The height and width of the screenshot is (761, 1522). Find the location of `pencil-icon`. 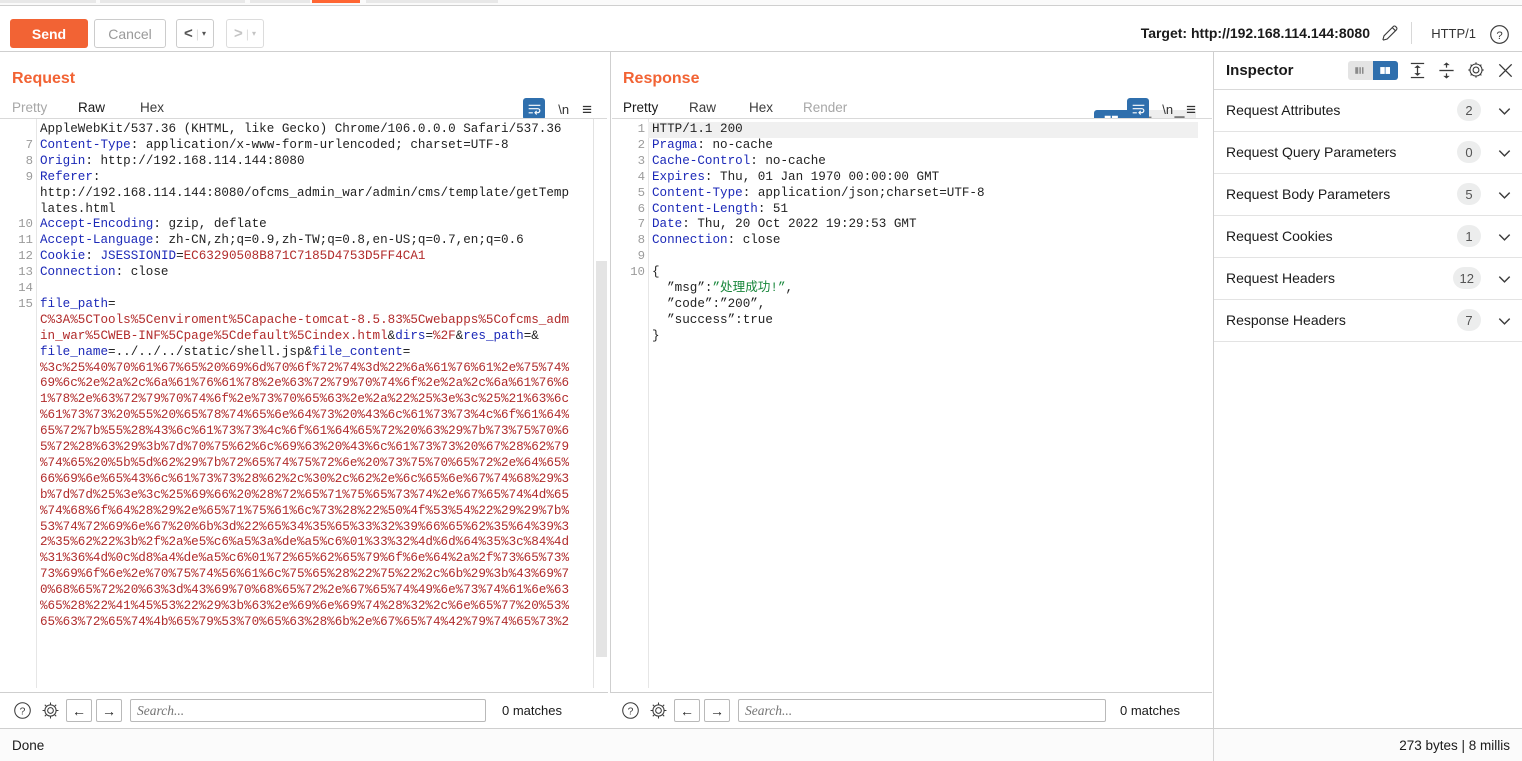

pencil-icon is located at coordinates (1390, 33).